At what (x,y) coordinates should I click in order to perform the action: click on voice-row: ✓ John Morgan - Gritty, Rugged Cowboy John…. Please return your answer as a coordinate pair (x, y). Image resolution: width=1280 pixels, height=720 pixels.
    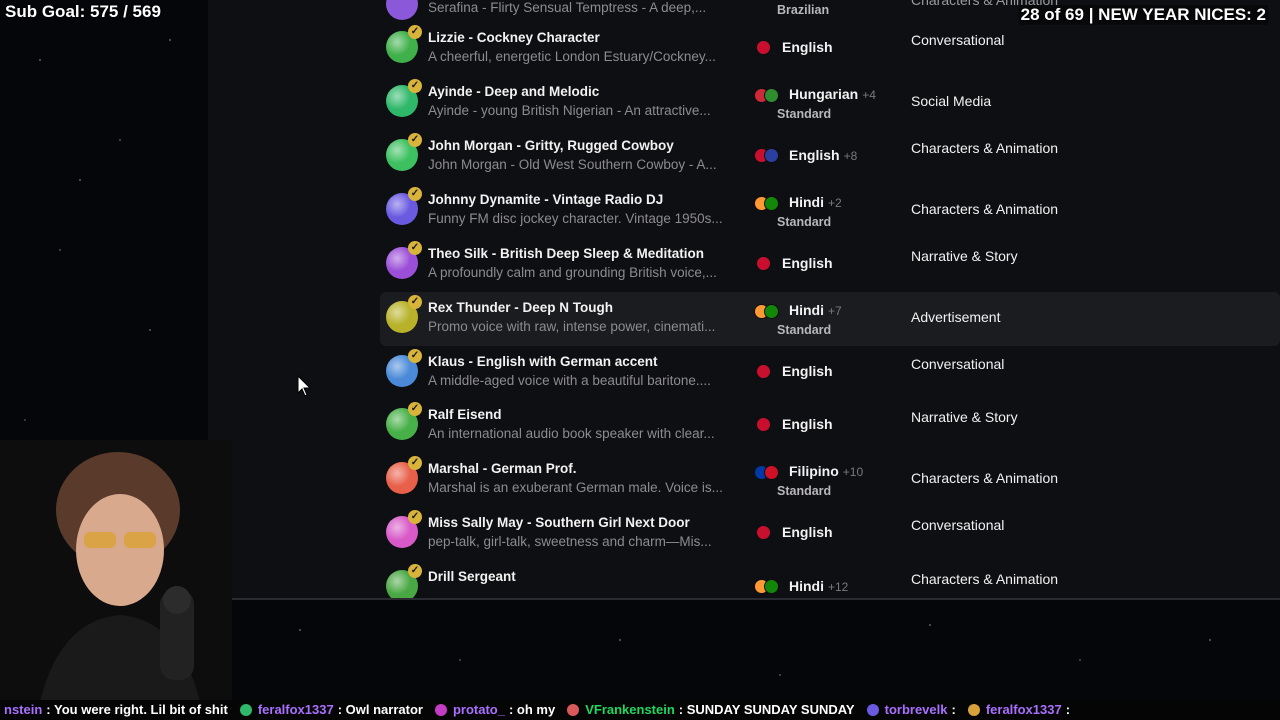
    Looking at the image, I should click on (830, 157).